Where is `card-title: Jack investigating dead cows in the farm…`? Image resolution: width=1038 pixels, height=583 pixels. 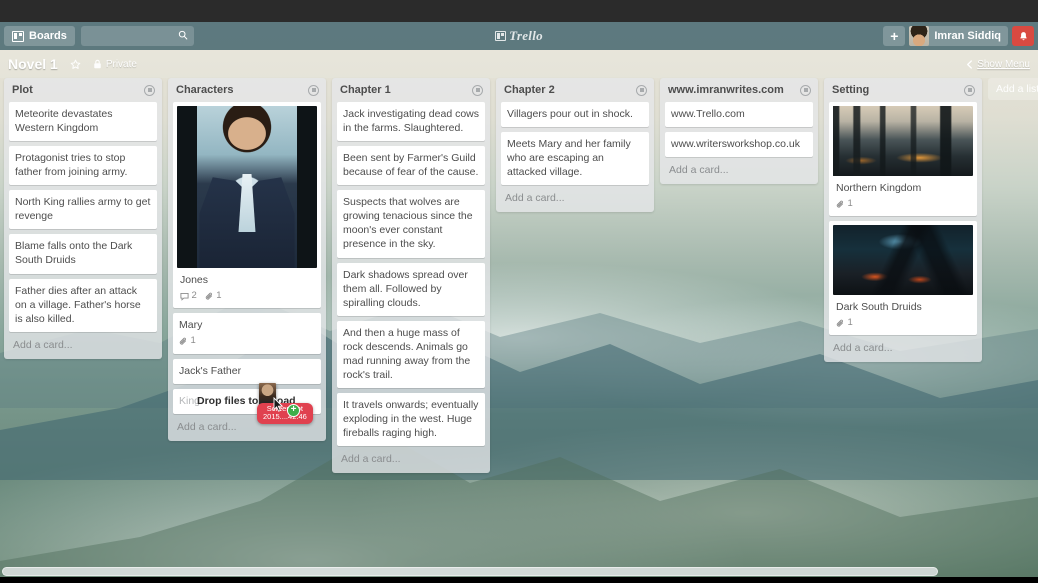 card-title: Jack investigating dead cows in the farm… is located at coordinates (411, 121).